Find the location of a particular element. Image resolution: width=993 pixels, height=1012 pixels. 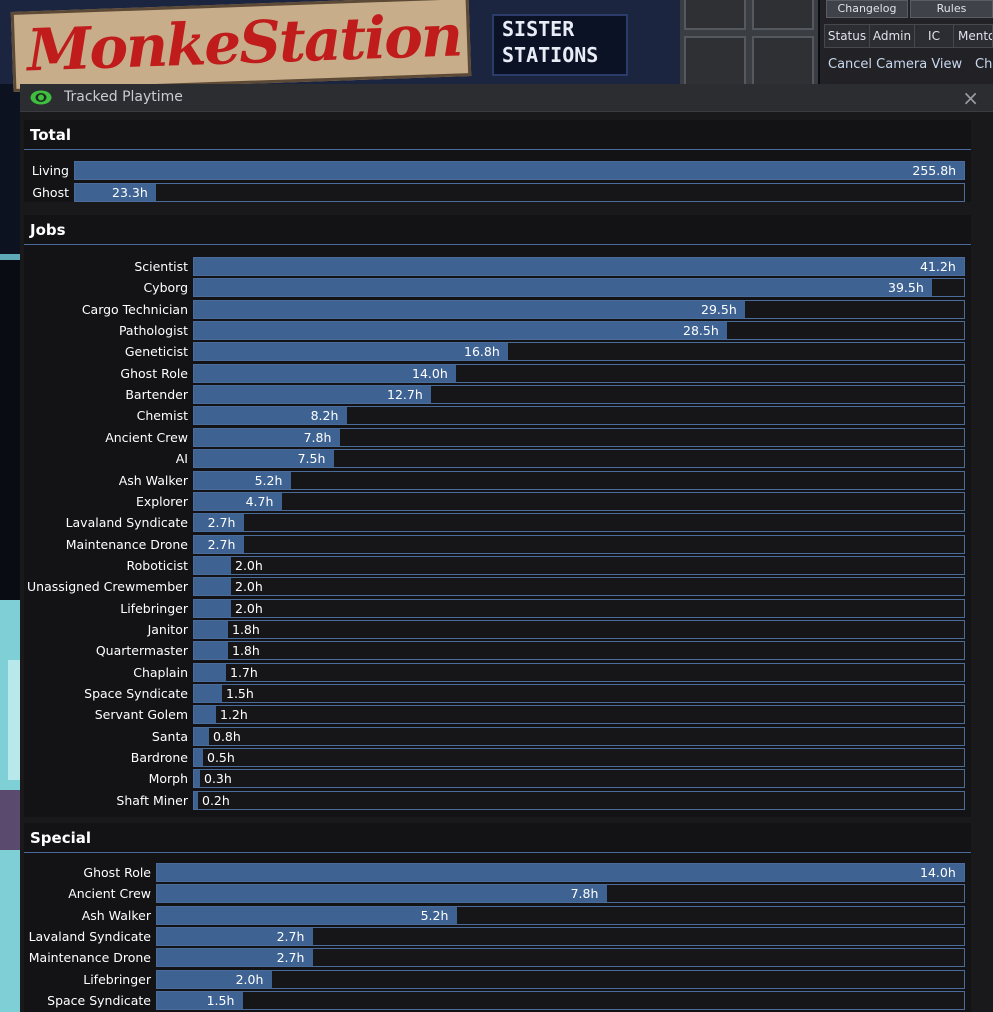

cancel-camera-view-link: Cancel Camera View is located at coordinates (895, 64).